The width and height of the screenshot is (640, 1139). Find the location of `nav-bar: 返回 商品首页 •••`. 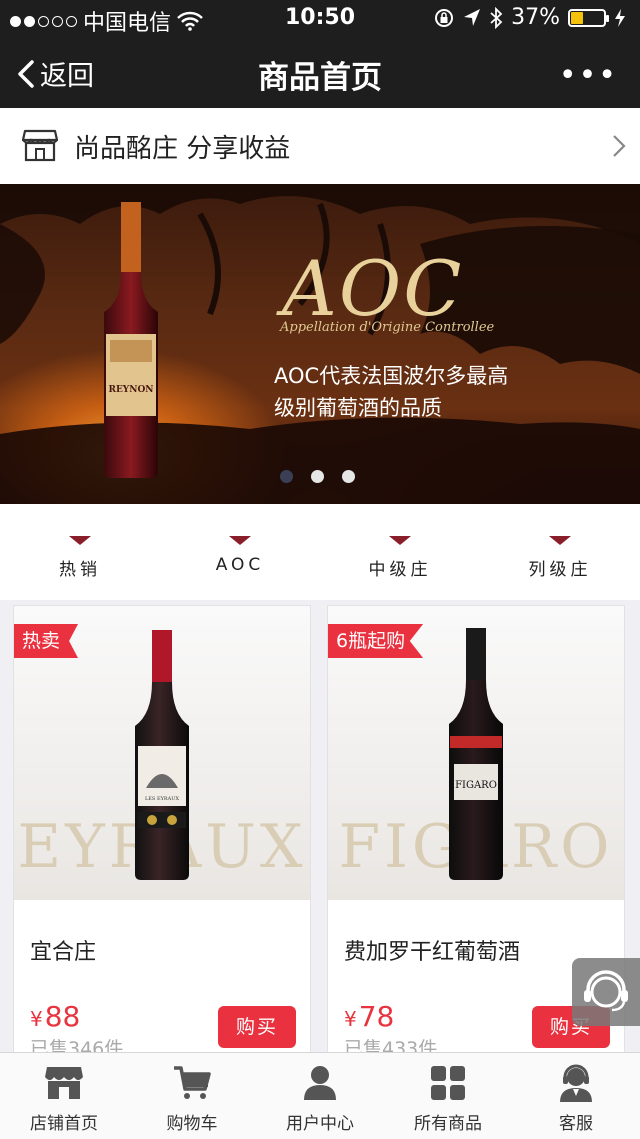

nav-bar: 返回 商品首页 ••• is located at coordinates (320, 72).